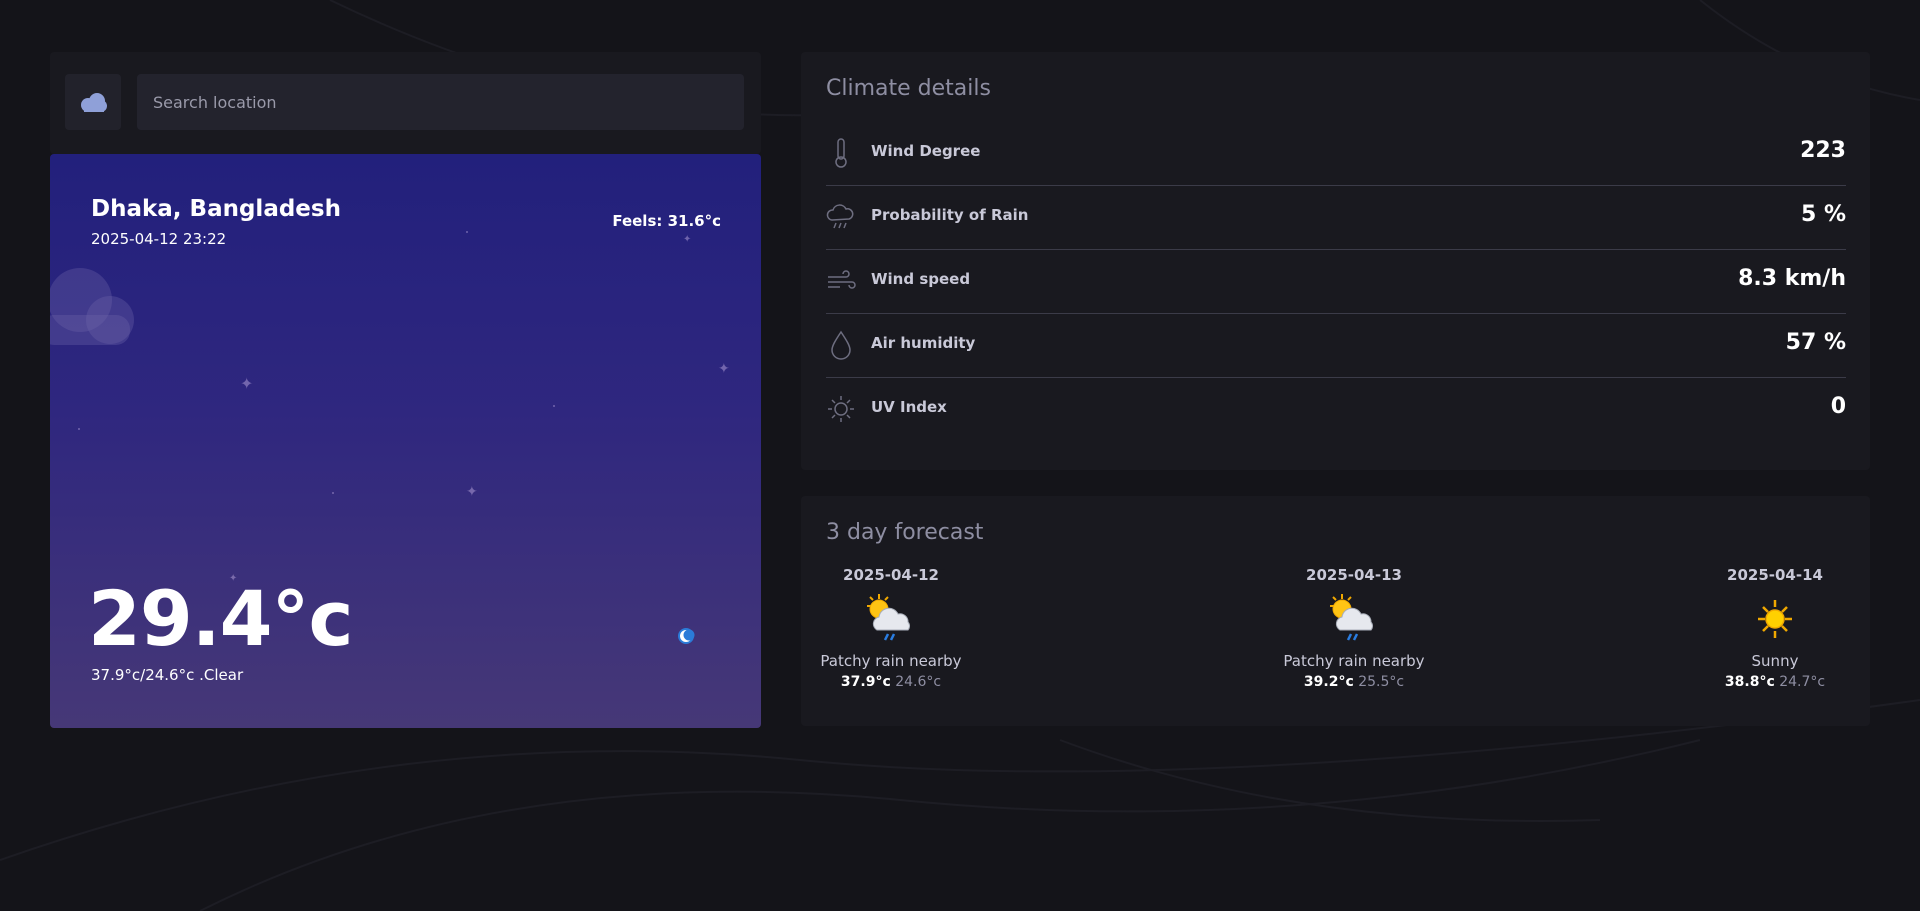 The image size is (1920, 911). Describe the element at coordinates (1381, 682) in the screenshot. I see `forecast-low: 25.5°c` at that location.